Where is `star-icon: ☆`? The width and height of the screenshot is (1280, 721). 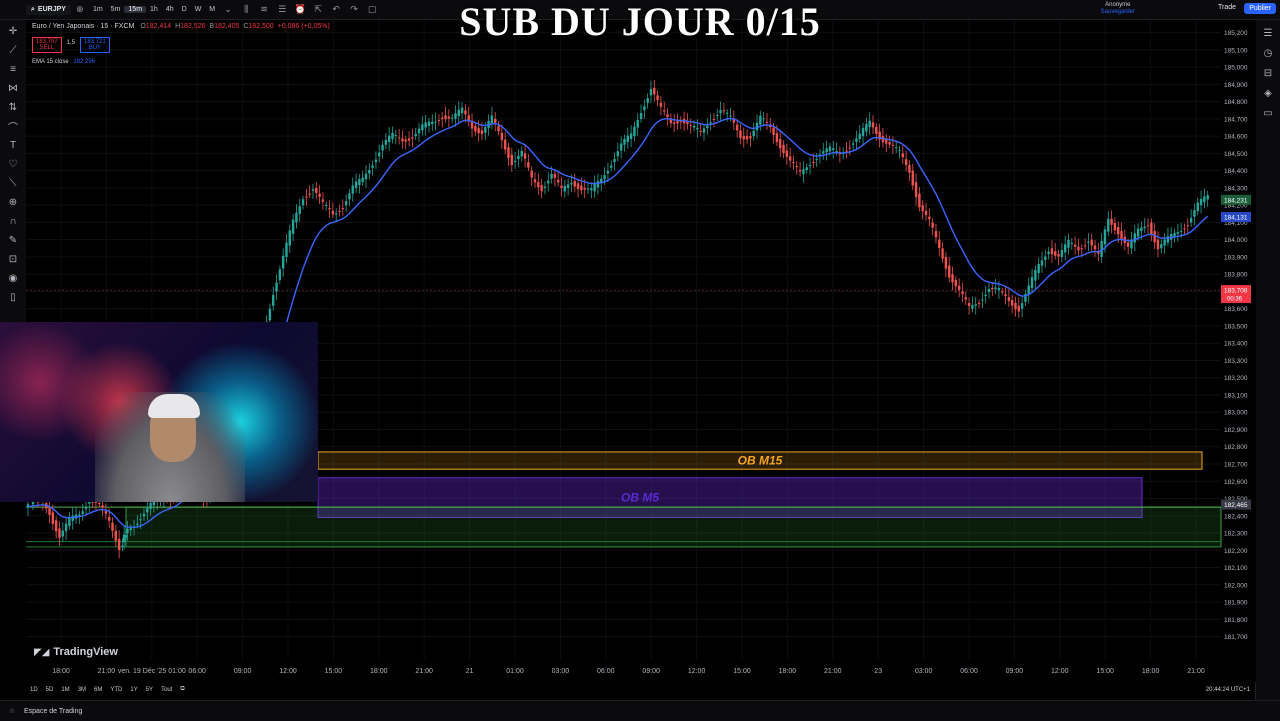 star-icon: ☆ is located at coordinates (12, 711).